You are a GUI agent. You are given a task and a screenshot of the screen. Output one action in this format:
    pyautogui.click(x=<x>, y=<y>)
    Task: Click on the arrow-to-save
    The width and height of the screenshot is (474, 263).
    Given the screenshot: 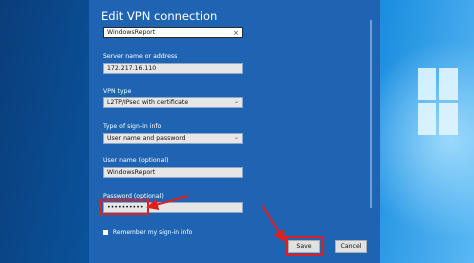 What is the action you would take?
    pyautogui.click(x=273, y=223)
    